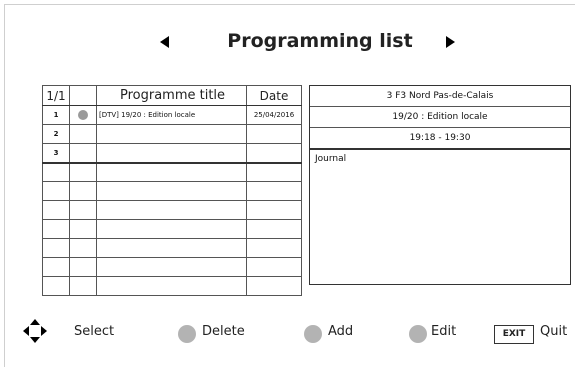  Describe the element at coordinates (274, 115) in the screenshot. I see `row-date: 25/04/2016` at that location.